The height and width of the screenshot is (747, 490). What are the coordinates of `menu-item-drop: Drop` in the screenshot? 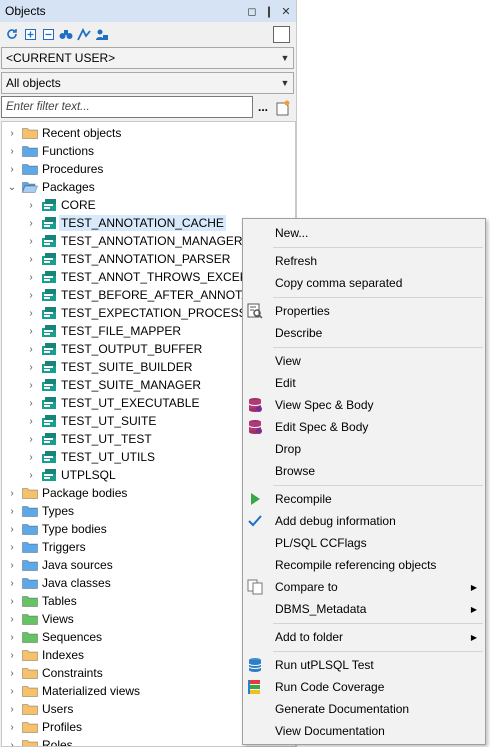 It's located at (364, 449).